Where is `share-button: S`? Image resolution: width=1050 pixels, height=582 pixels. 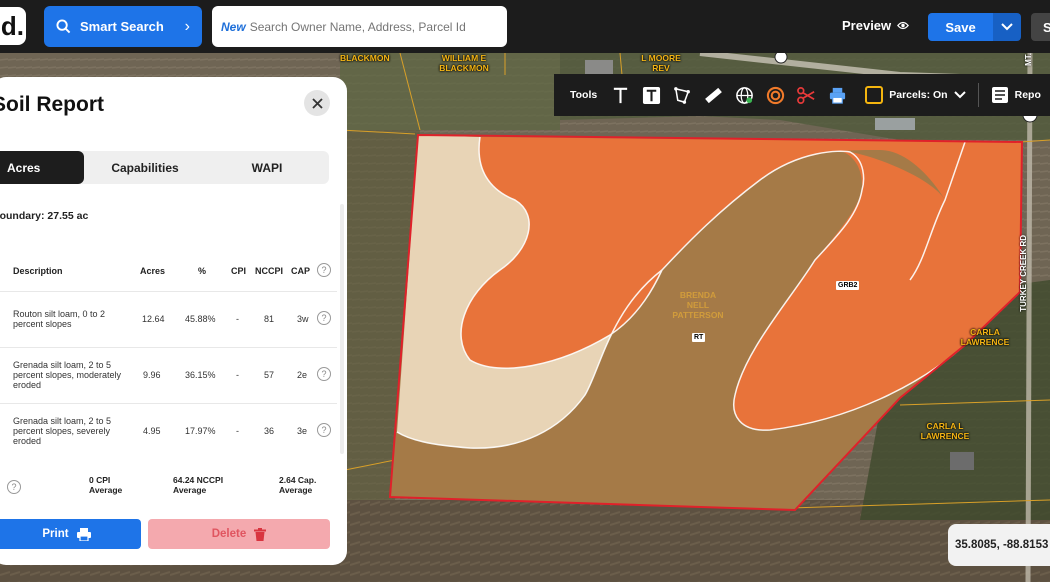 share-button: S is located at coordinates (1040, 27).